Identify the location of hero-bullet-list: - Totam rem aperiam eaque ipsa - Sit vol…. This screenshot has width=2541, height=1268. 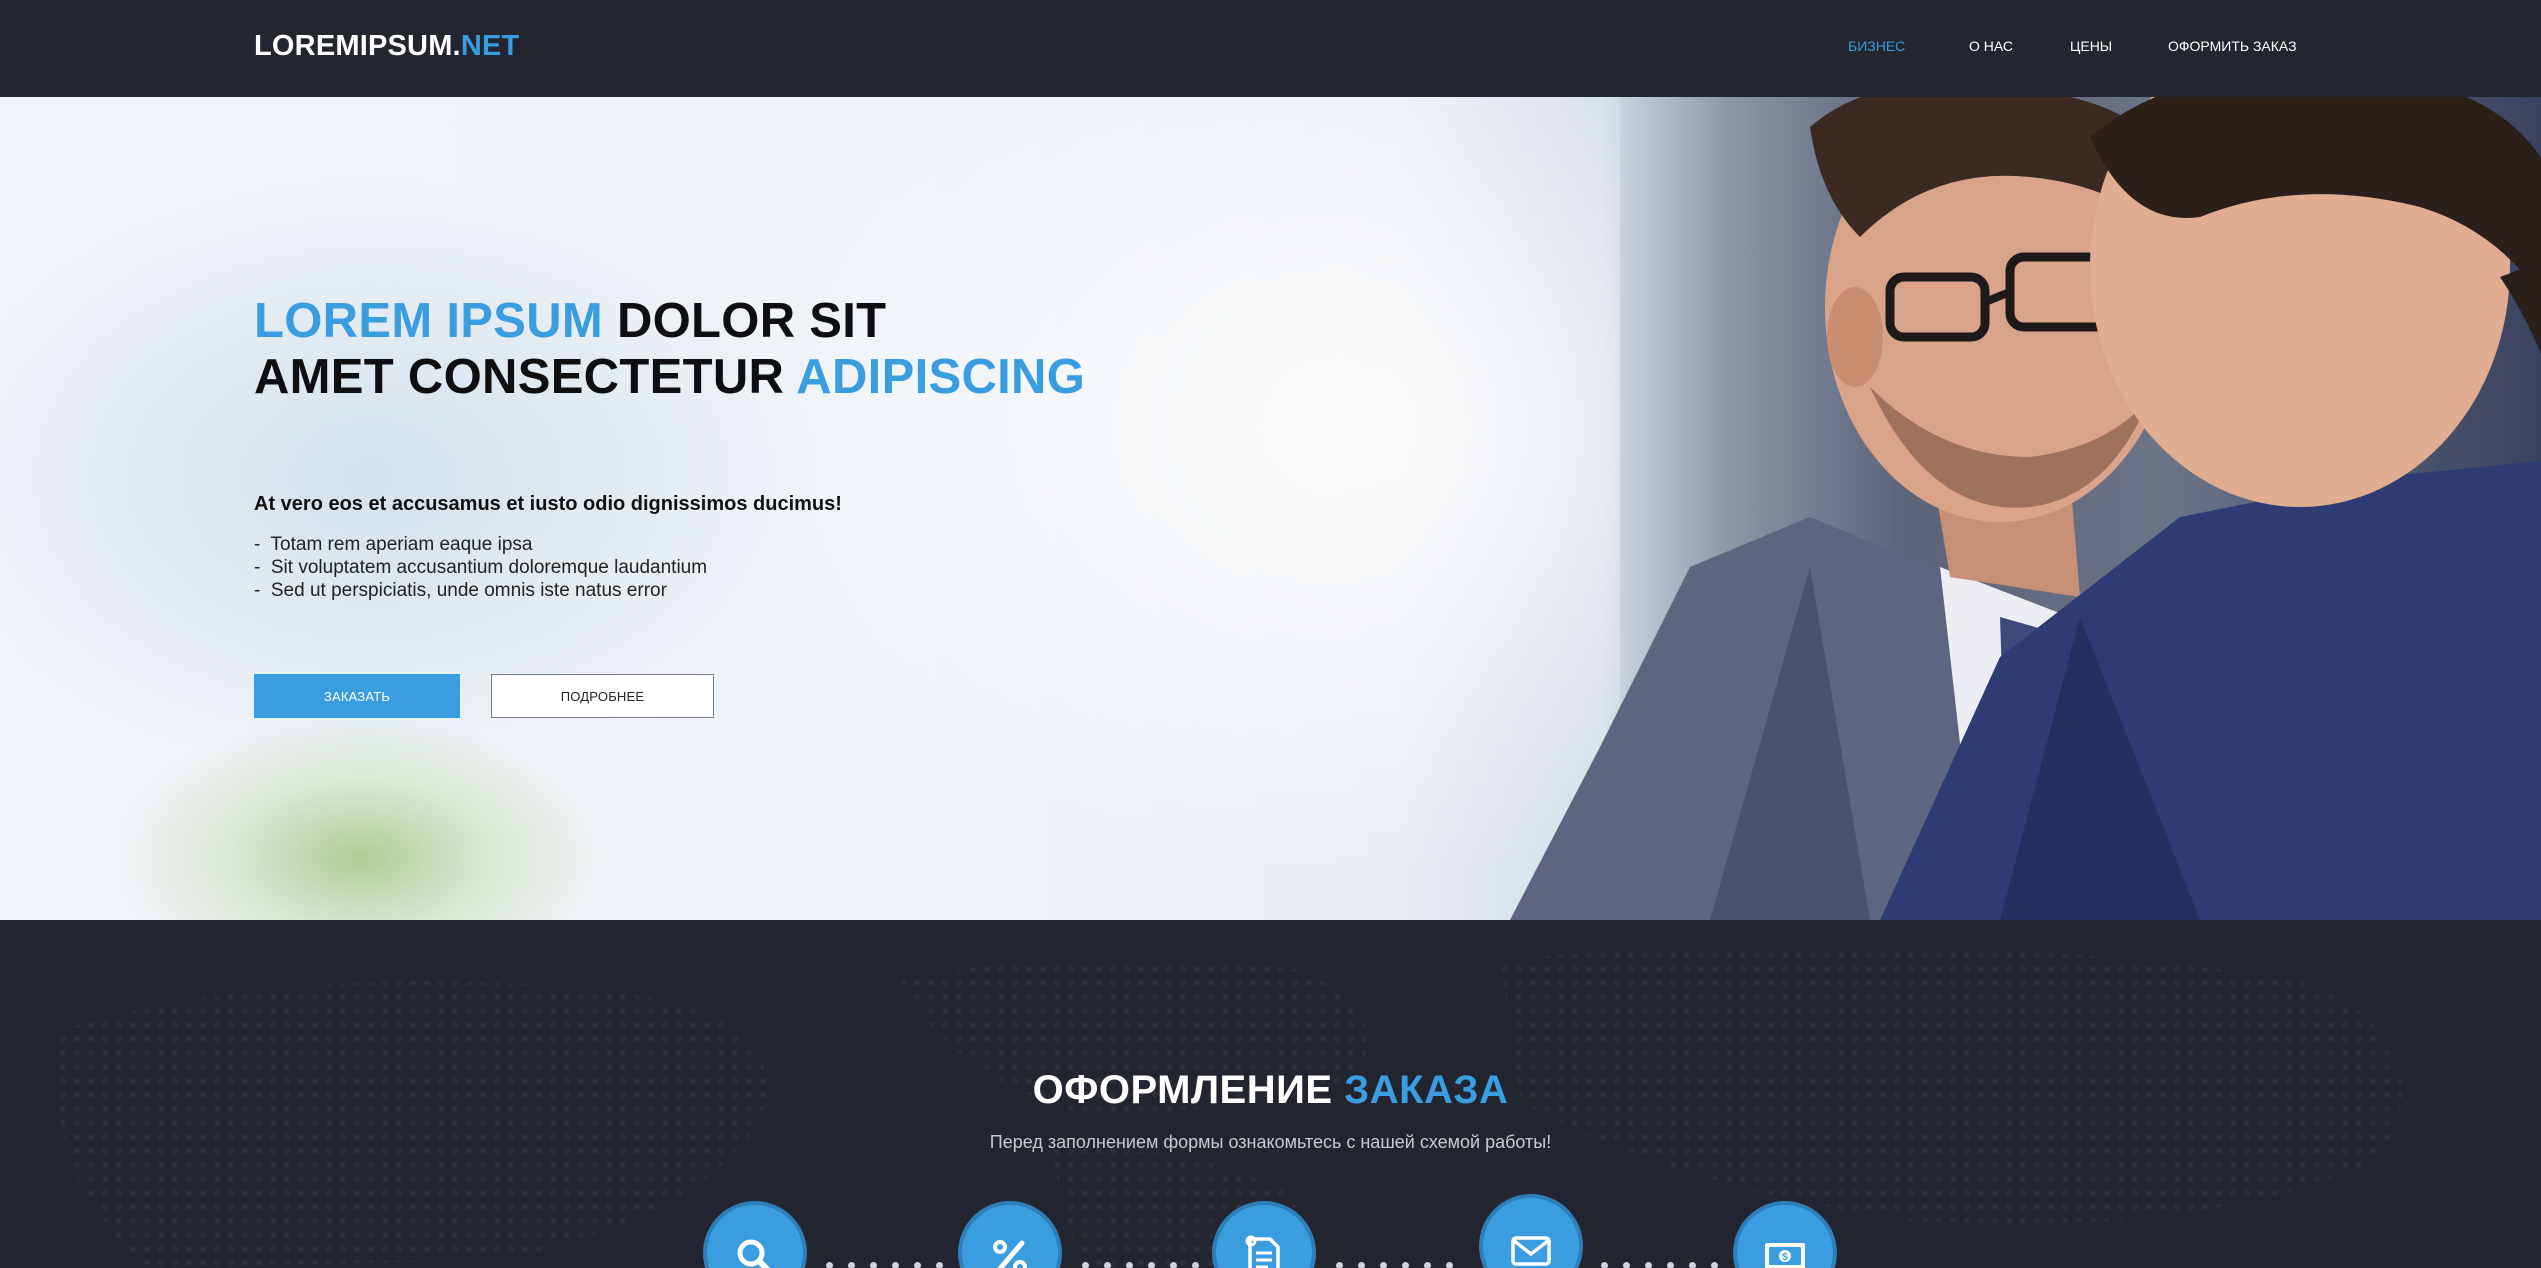
(480, 567).